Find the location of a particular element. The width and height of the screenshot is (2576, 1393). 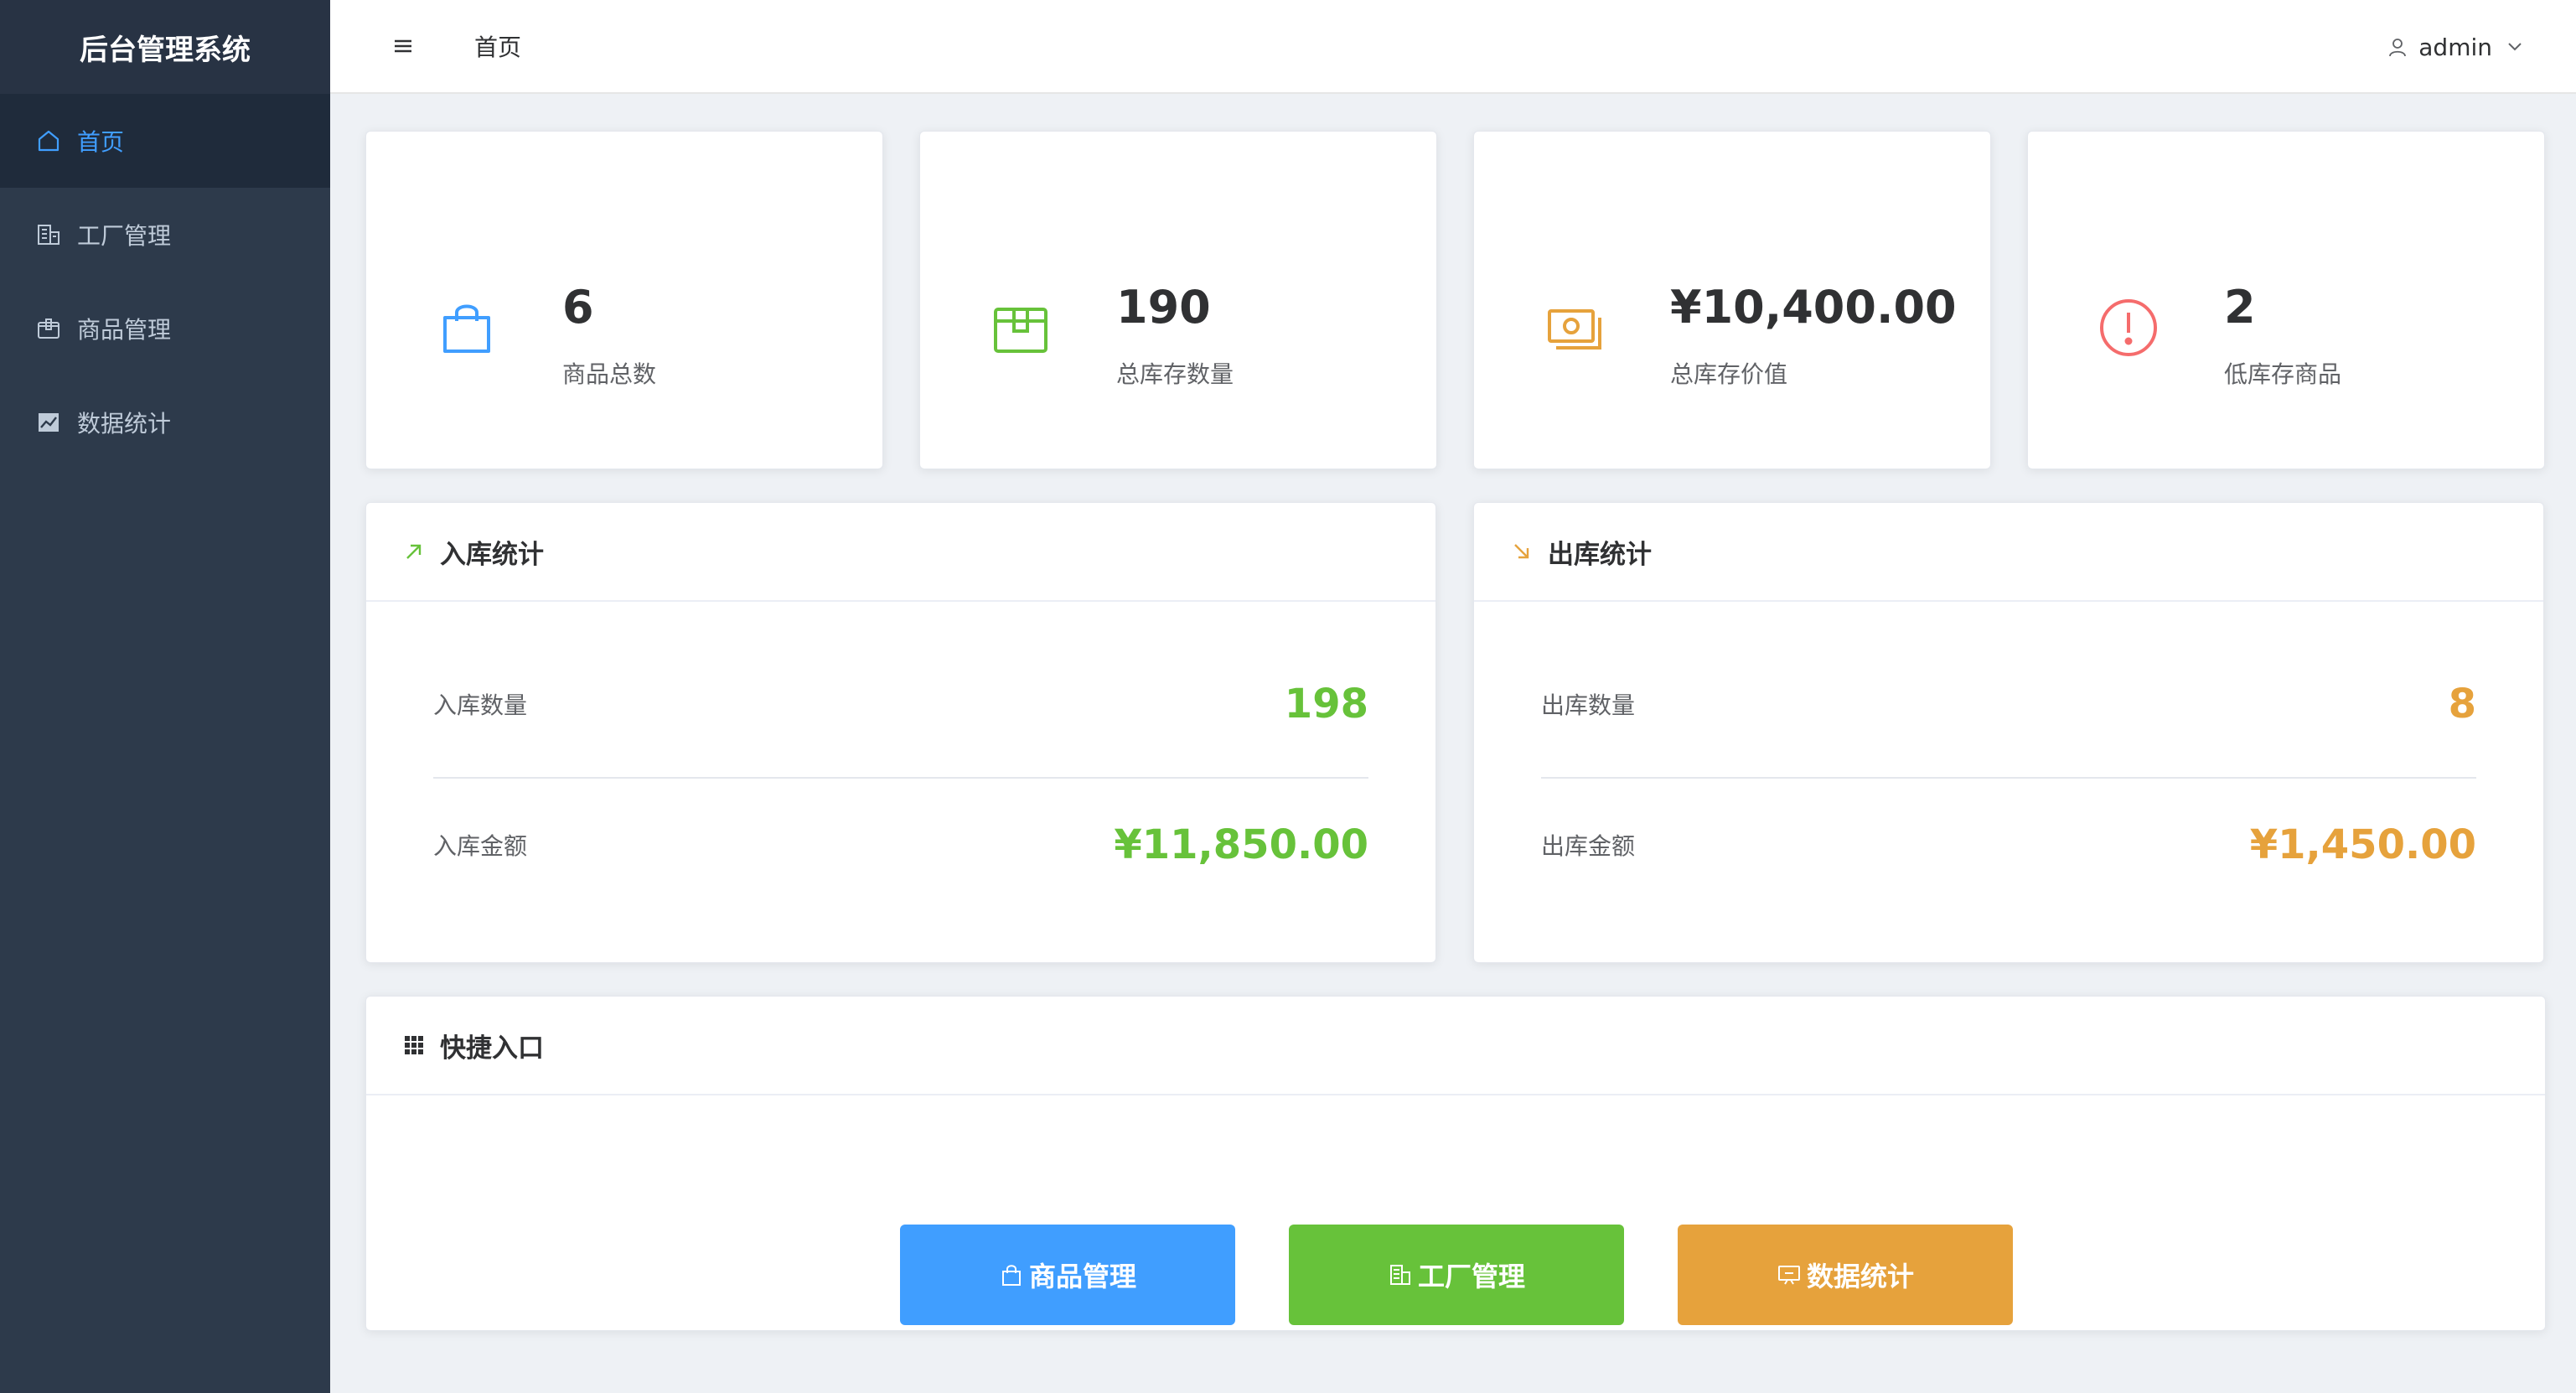

row-label: 入库金额 is located at coordinates (480, 846).